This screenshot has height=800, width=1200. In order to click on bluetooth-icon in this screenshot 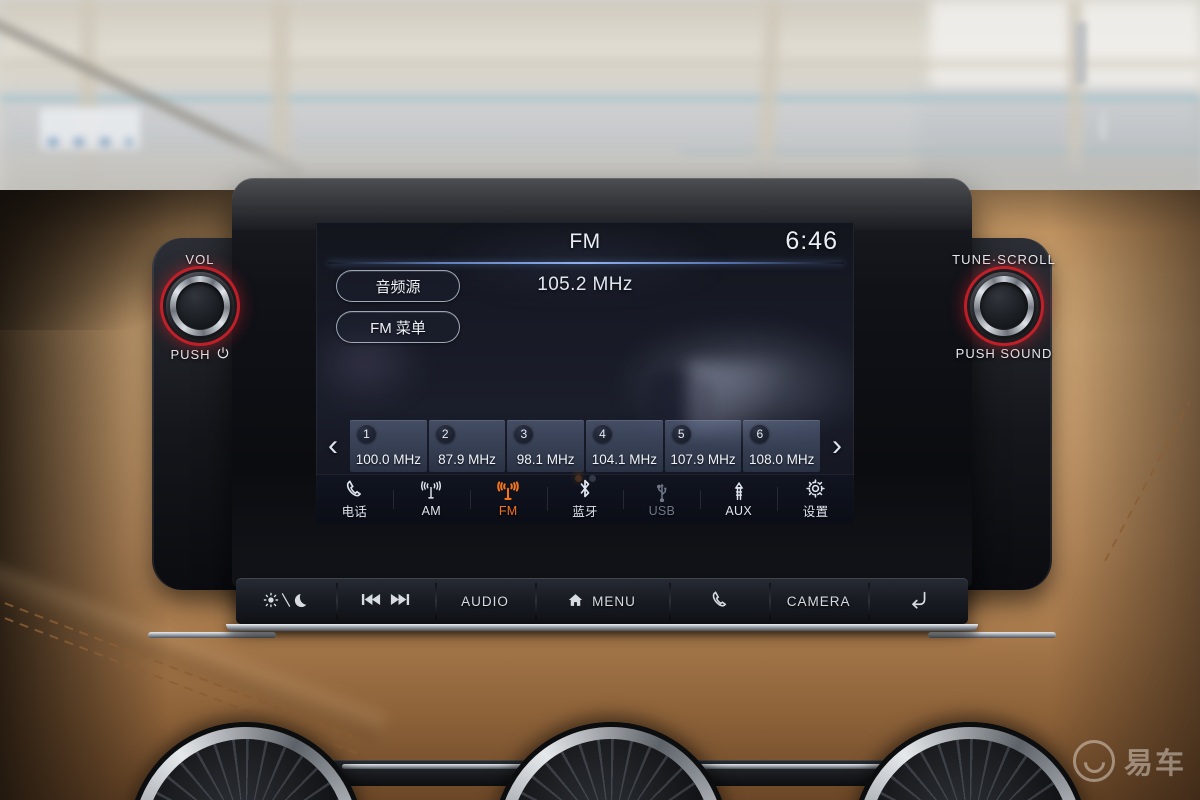, I will do `click(585, 488)`.